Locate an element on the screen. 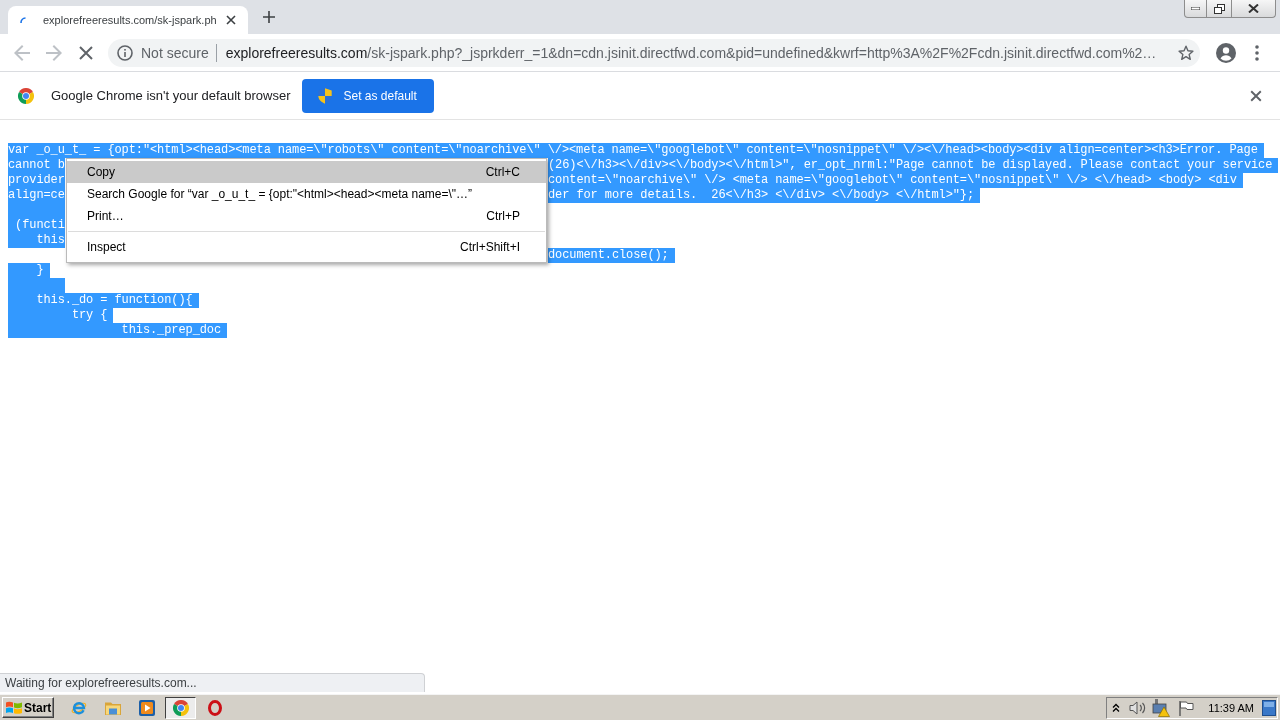 The image size is (1280, 720). code-text: cannot b is located at coordinates (36, 165).